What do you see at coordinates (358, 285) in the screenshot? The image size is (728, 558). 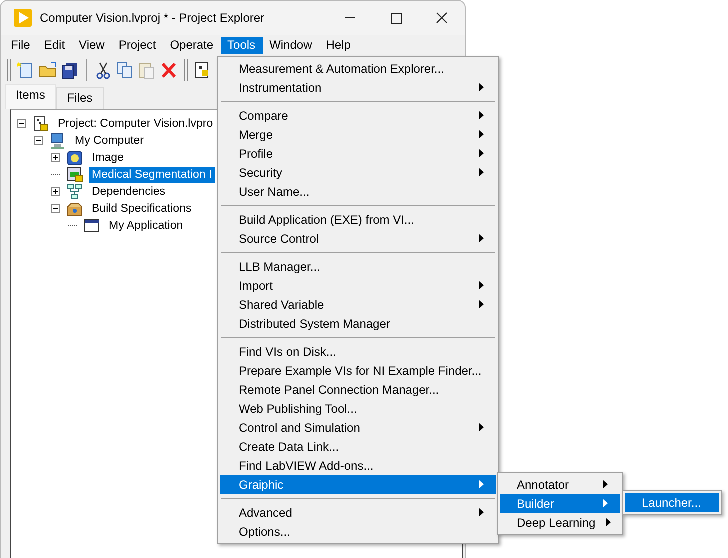 I see `menu-item: Import` at bounding box center [358, 285].